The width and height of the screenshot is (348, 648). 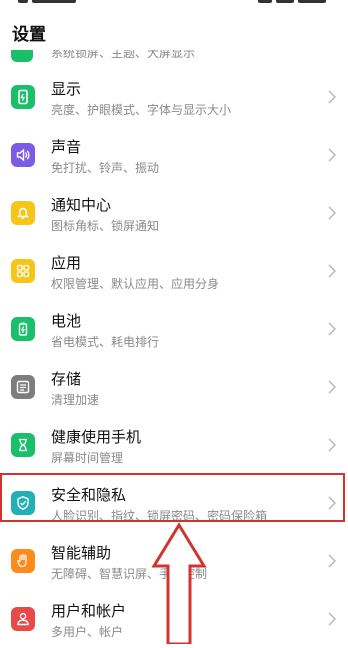 What do you see at coordinates (66, 89) in the screenshot?
I see `list-item-title: 显示` at bounding box center [66, 89].